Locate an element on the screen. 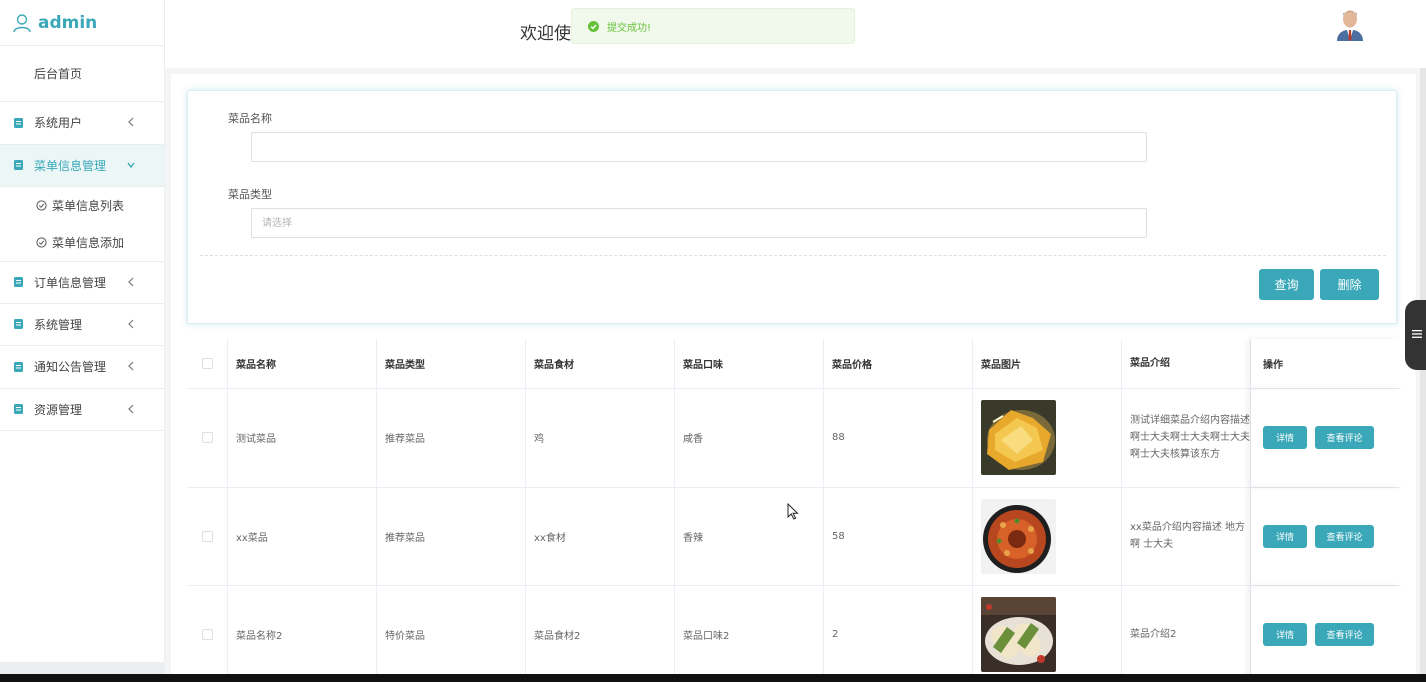 This screenshot has width=1426, height=682. sidebar-item-notice-manage: 通知公告管理 is located at coordinates (82, 367).